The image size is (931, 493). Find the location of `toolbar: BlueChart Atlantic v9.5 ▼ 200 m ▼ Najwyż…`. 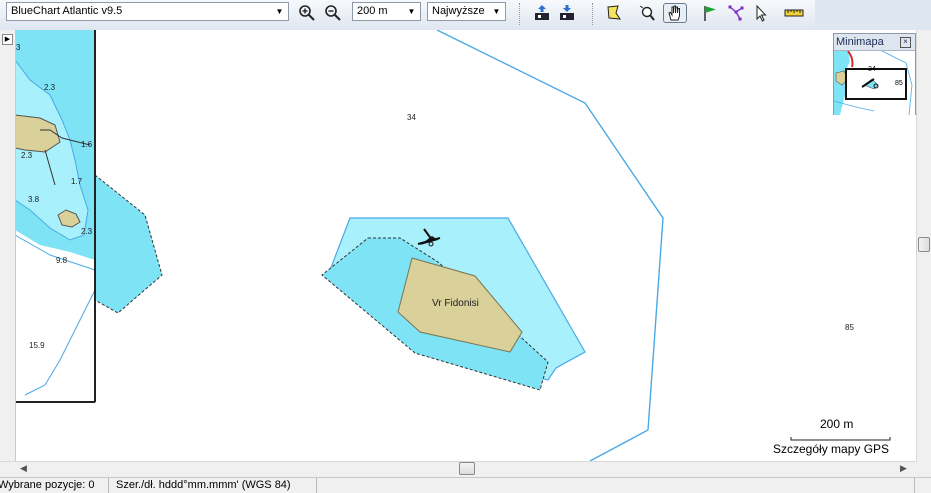

toolbar: BlueChart Atlantic v9.5 ▼ 200 m ▼ Najwyż… is located at coordinates (465, 15).